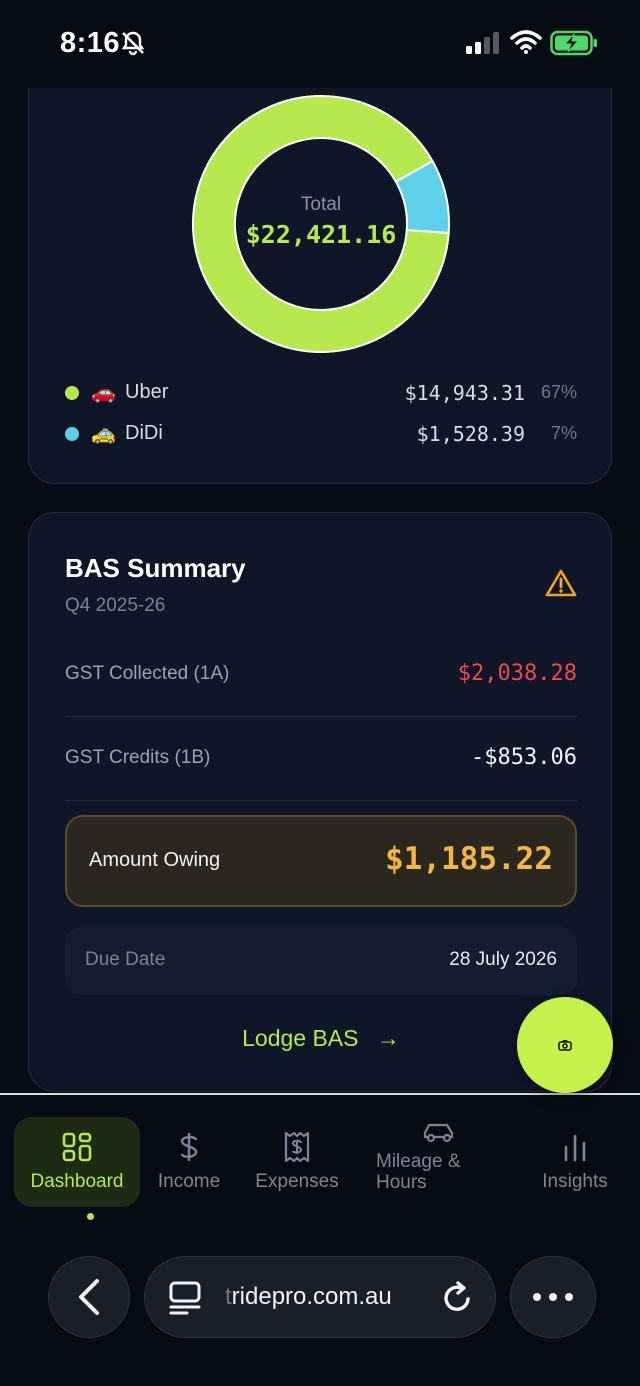  Describe the element at coordinates (77, 1147) in the screenshot. I see `grid-icon` at that location.